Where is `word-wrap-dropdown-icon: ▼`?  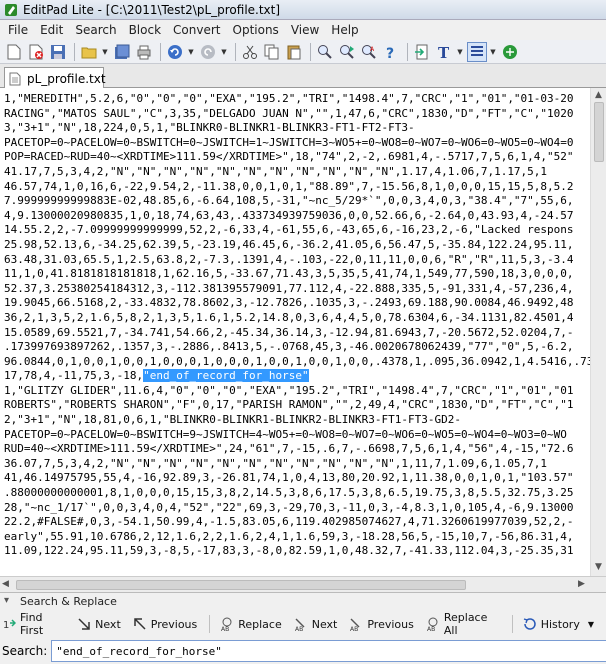 word-wrap-dropdown-icon: ▼ is located at coordinates (493, 52).